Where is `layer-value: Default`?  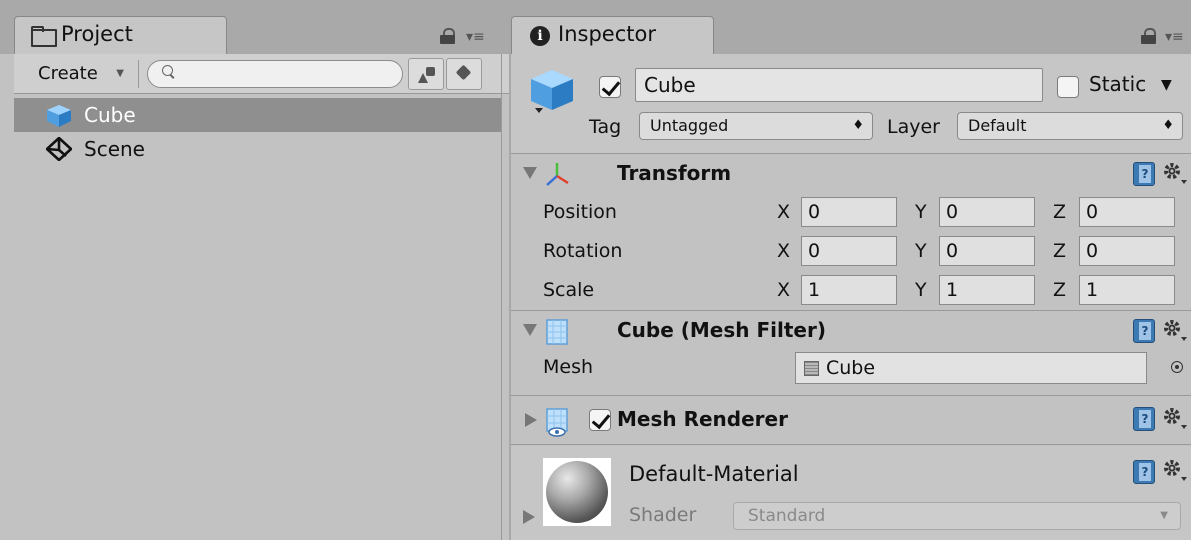 layer-value: Default is located at coordinates (997, 125).